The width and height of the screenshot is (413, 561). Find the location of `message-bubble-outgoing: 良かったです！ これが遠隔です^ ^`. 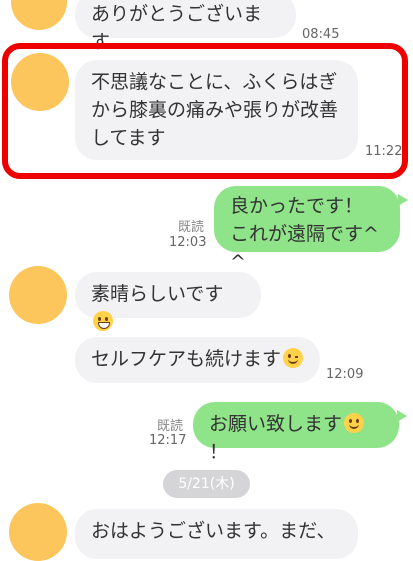

message-bubble-outgoing: 良かったです！ これが遠隔です^ ^ is located at coordinates (307, 229).